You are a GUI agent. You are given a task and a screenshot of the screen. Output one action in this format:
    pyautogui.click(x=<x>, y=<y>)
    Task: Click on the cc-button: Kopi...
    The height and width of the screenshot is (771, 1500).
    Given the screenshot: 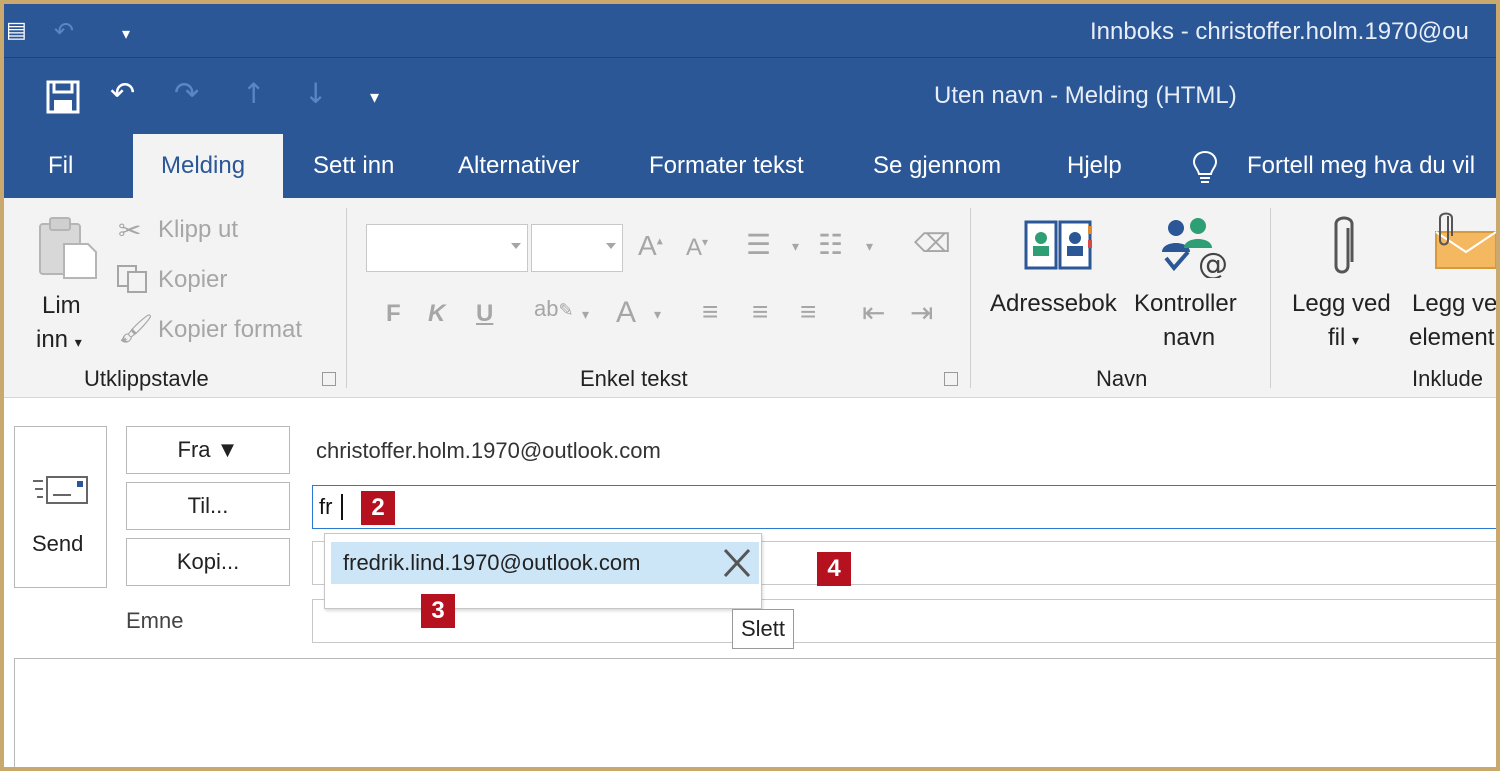 What is the action you would take?
    pyautogui.click(x=208, y=562)
    